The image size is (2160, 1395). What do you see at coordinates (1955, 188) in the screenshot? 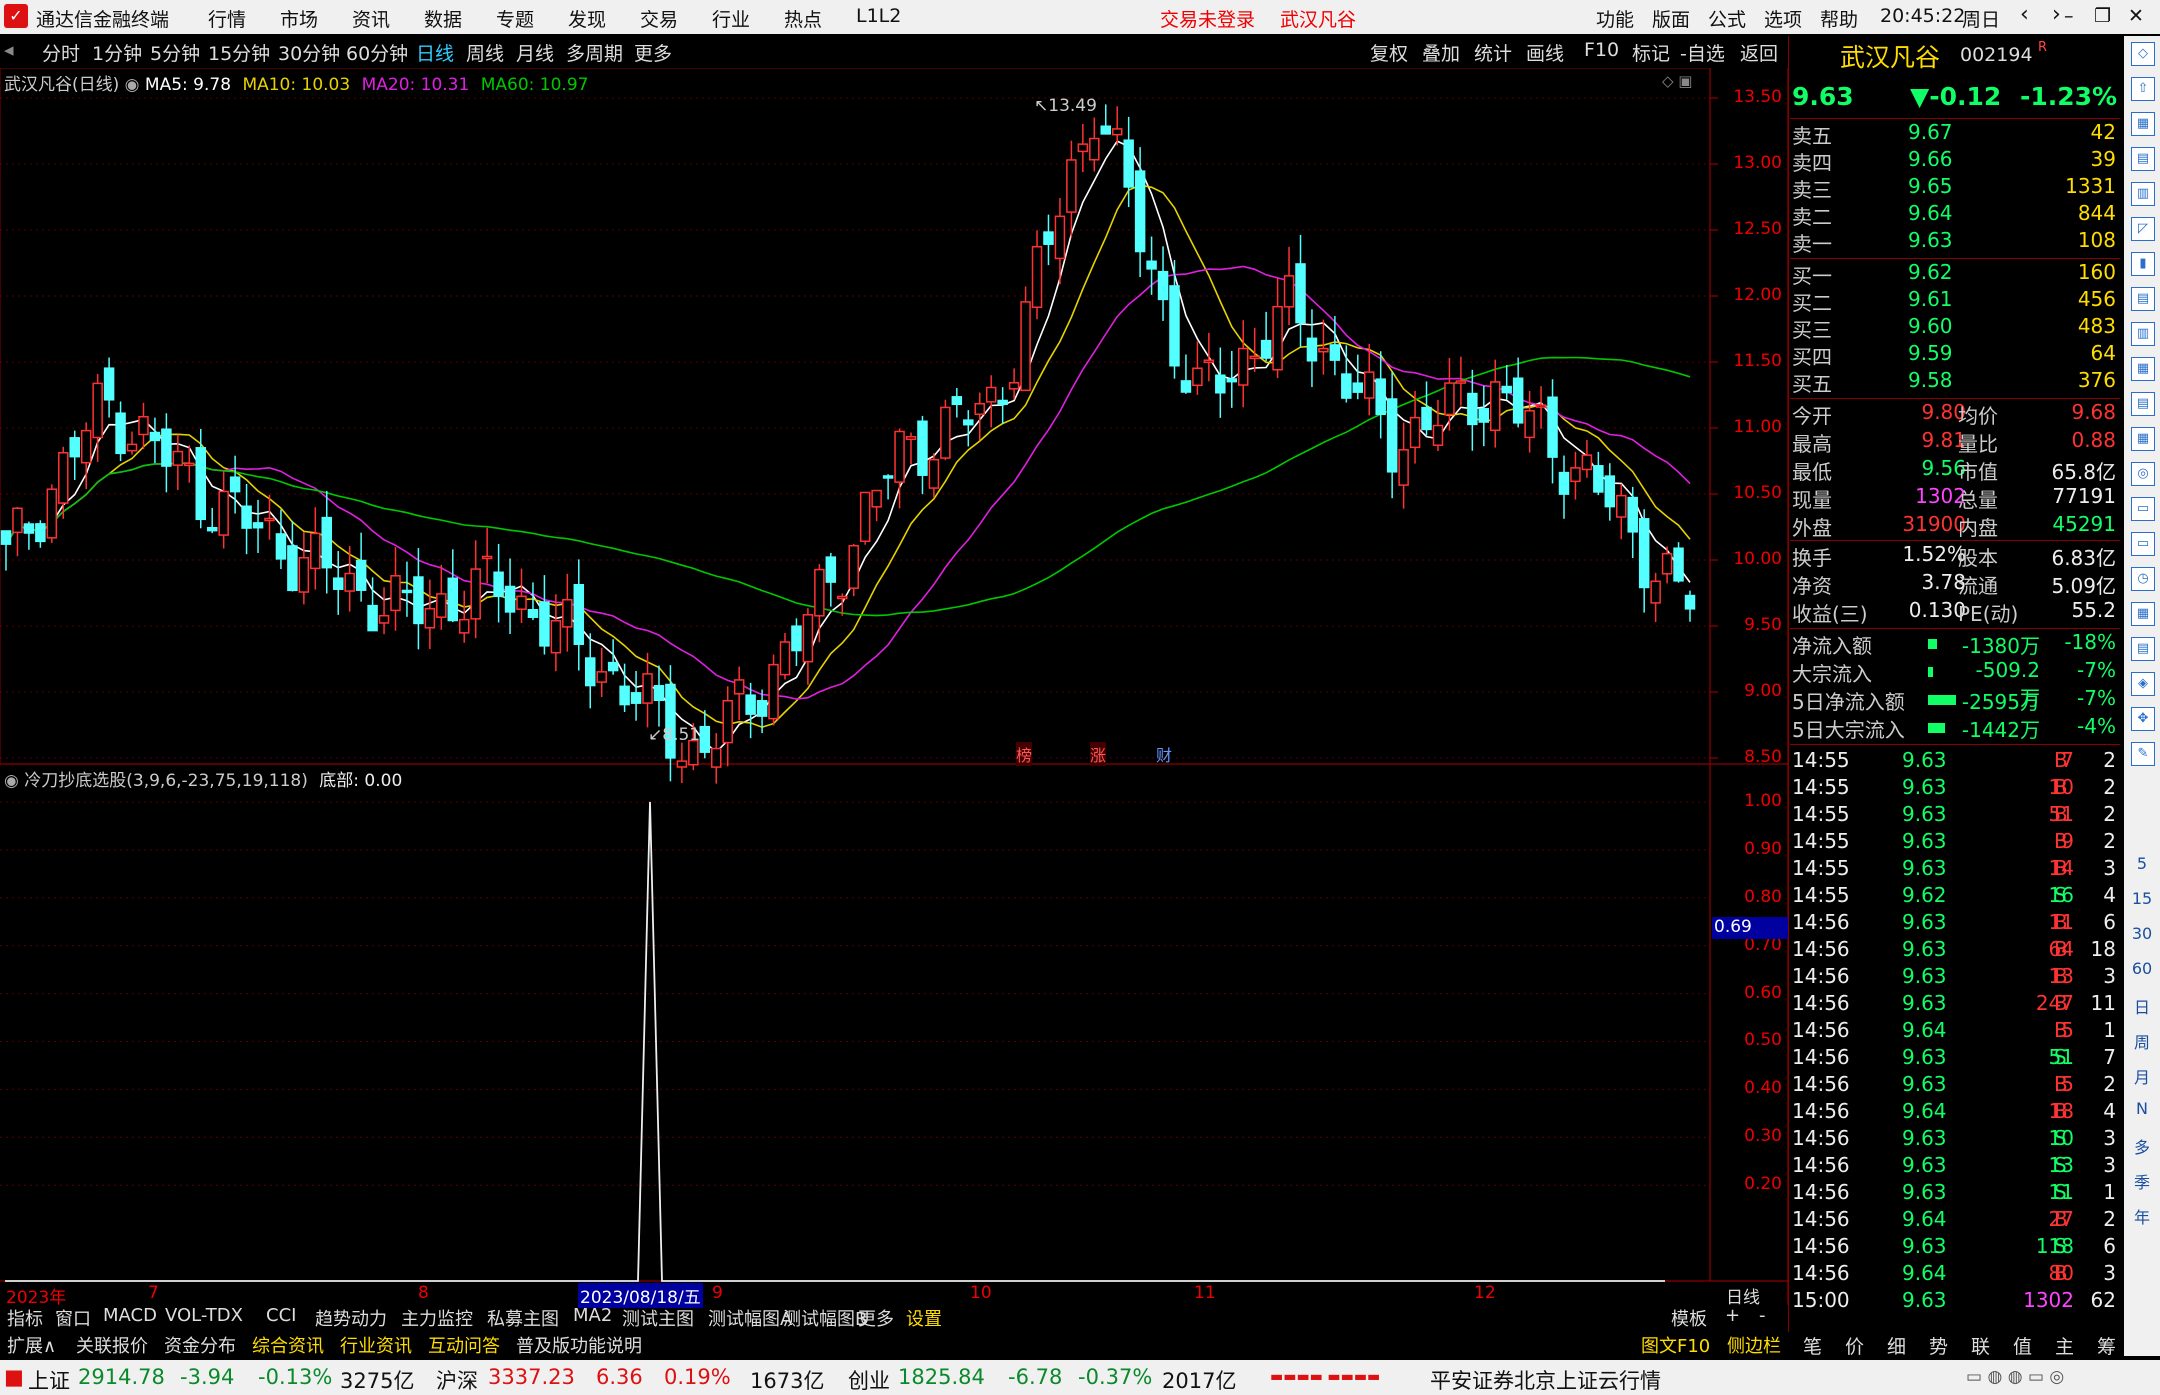
I see `ask-row: 卖三 9.65 1331` at bounding box center [1955, 188].